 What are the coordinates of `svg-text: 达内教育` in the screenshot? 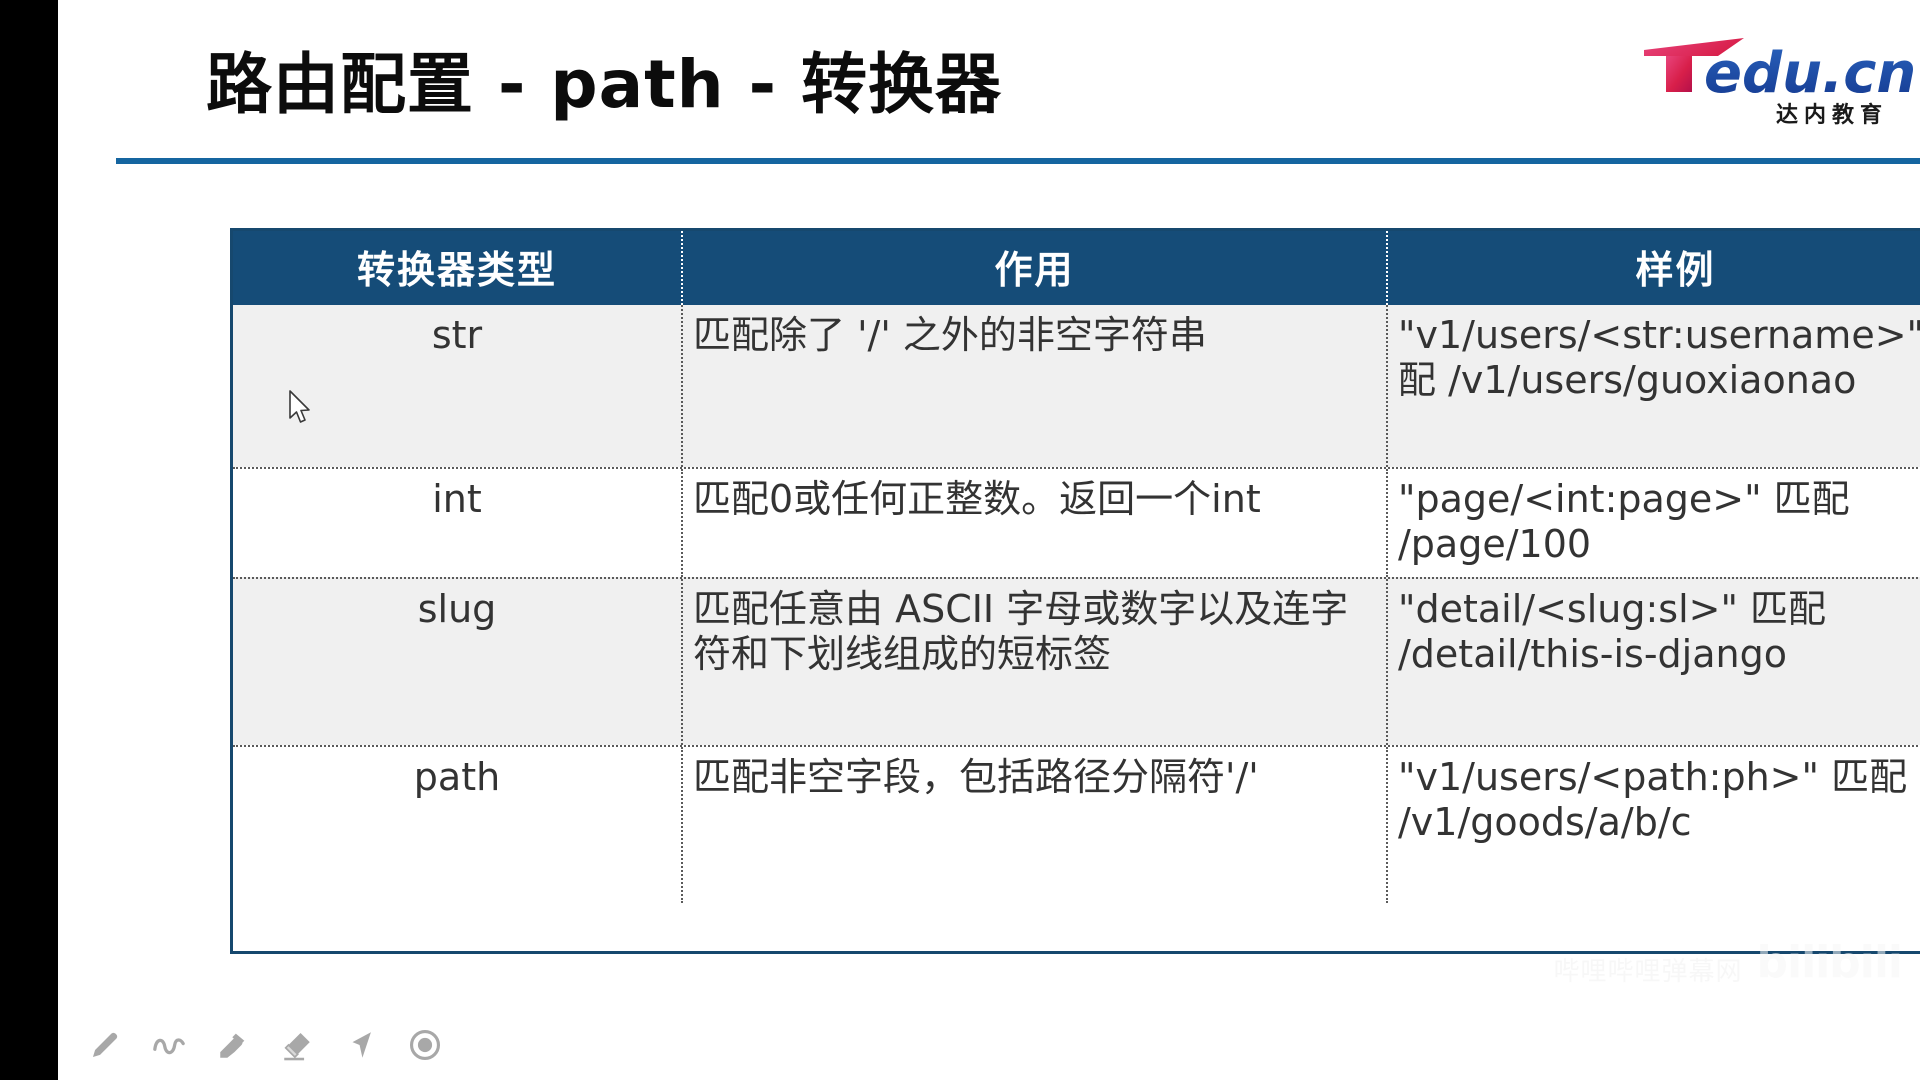 It's located at (1832, 115).